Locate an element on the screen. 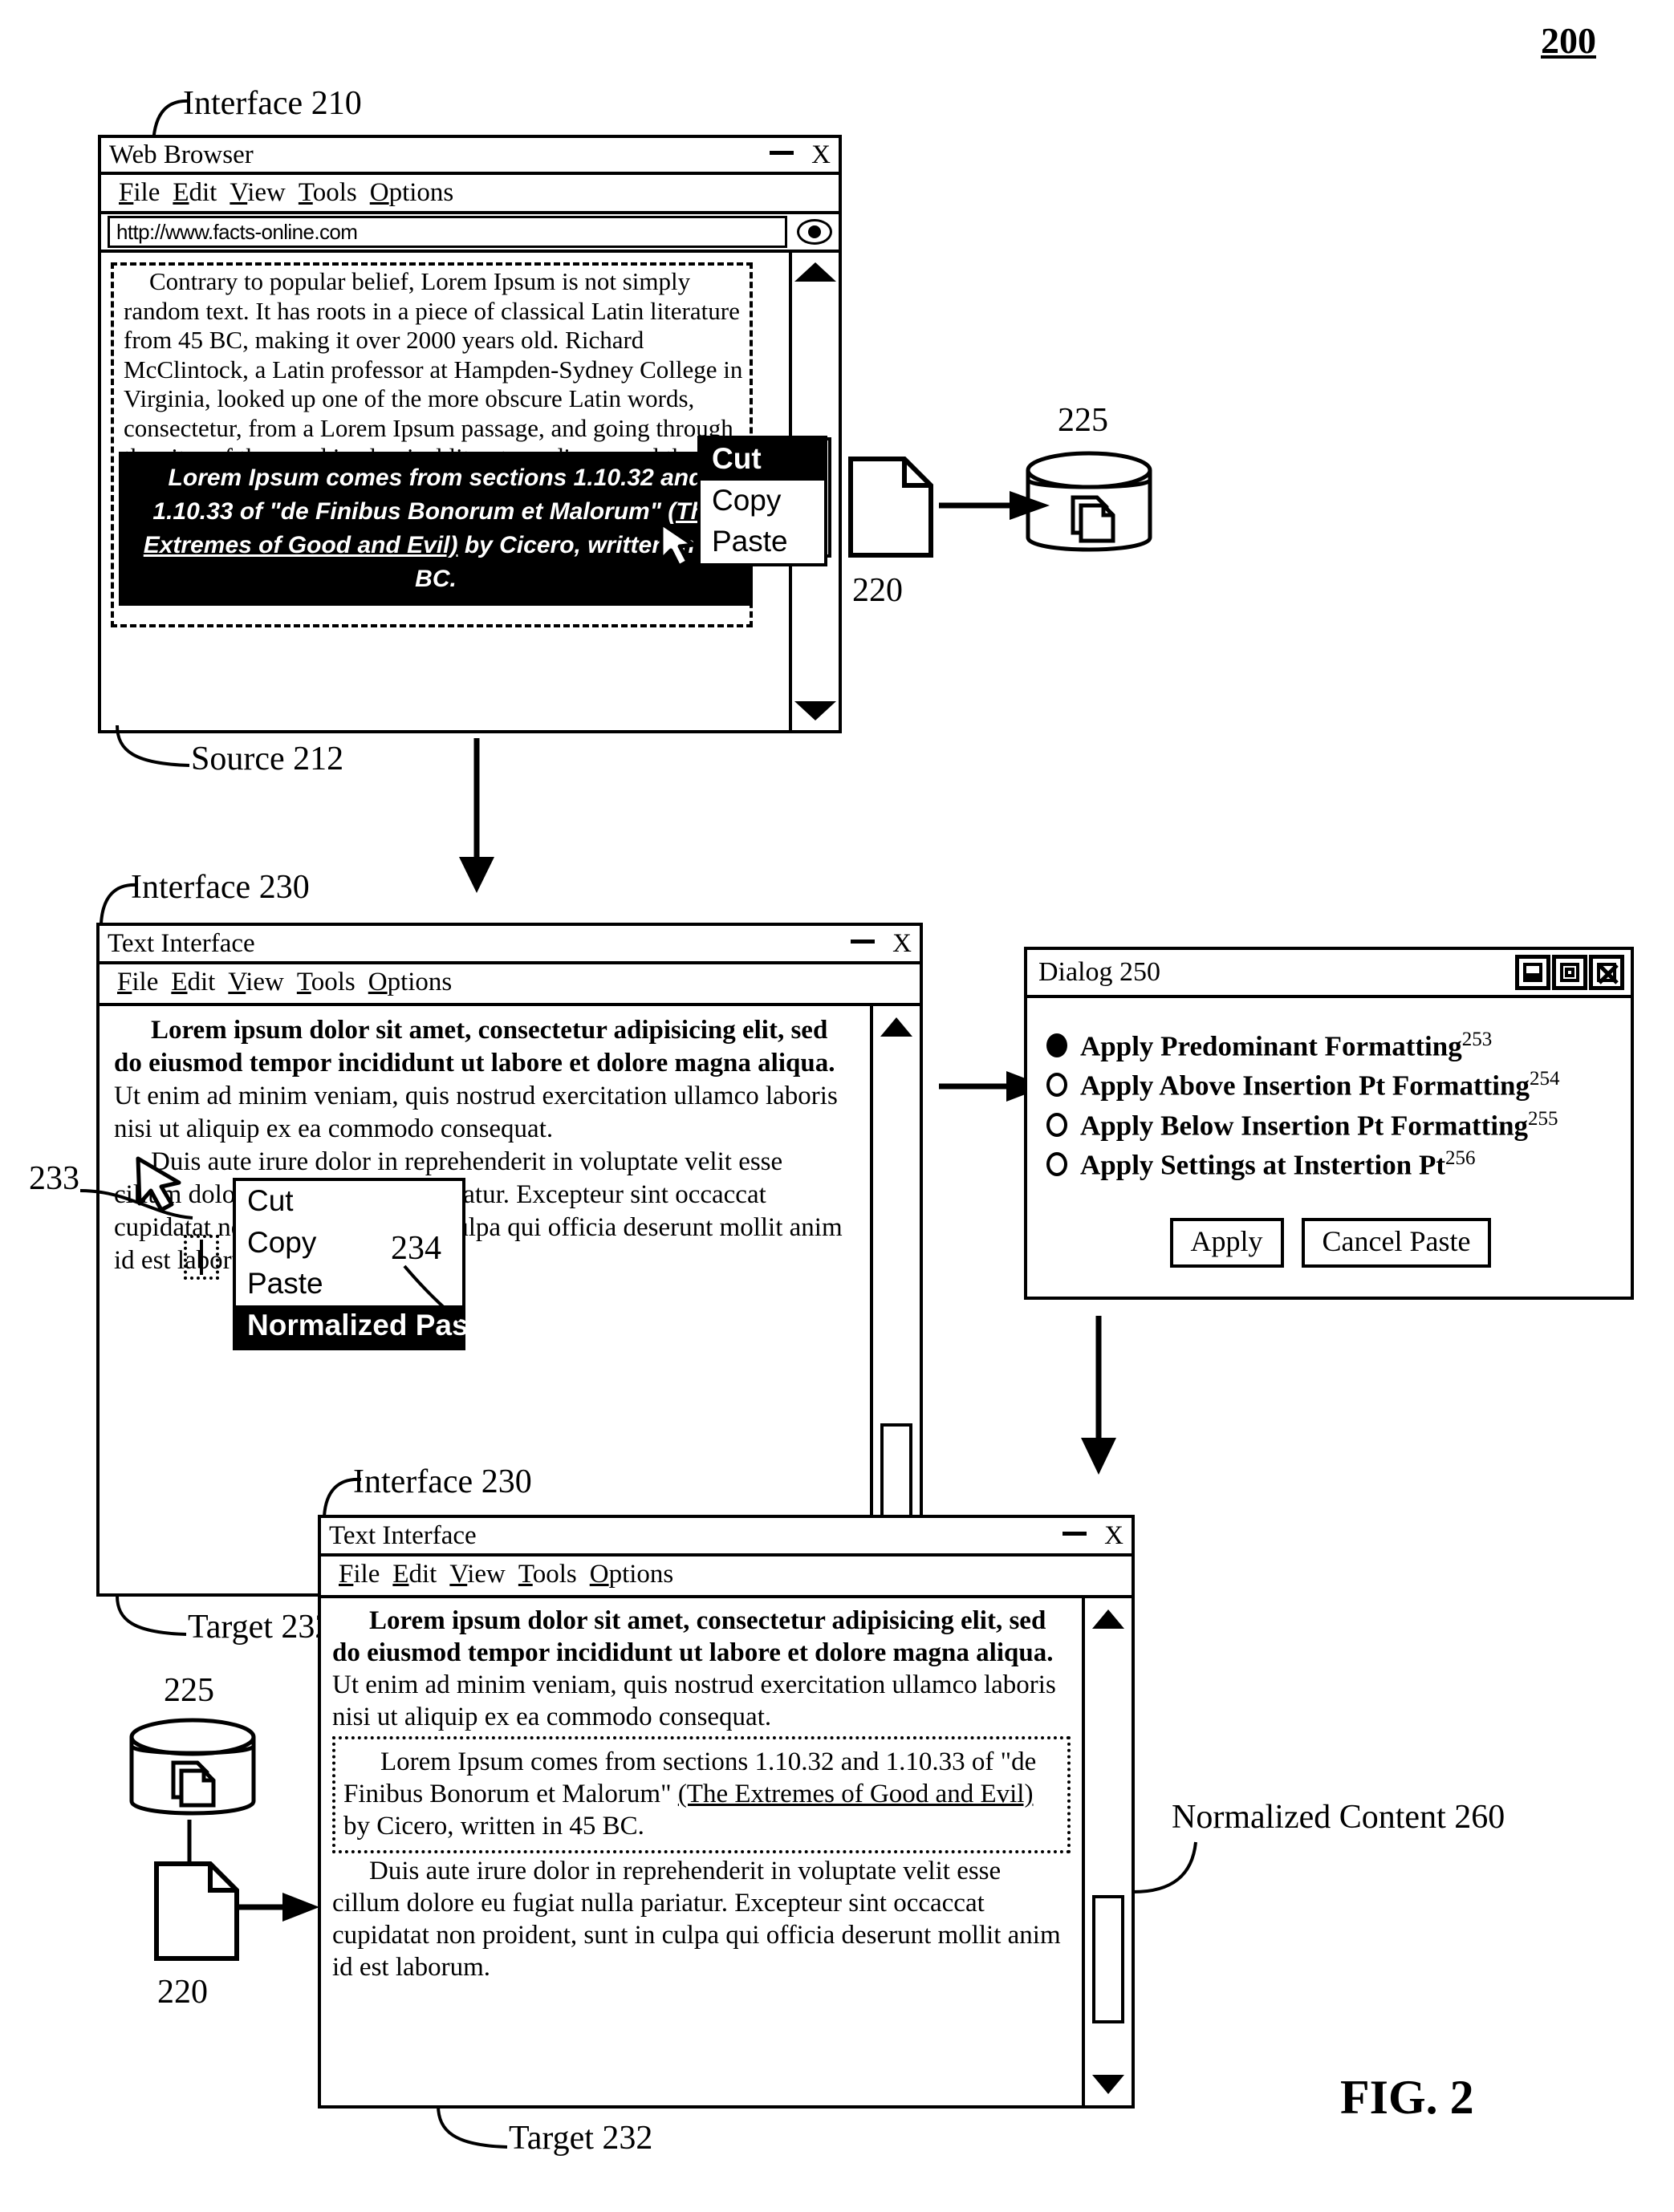 Image resolution: width=1674 pixels, height=2212 pixels. callout-234: 234 is located at coordinates (416, 1248).